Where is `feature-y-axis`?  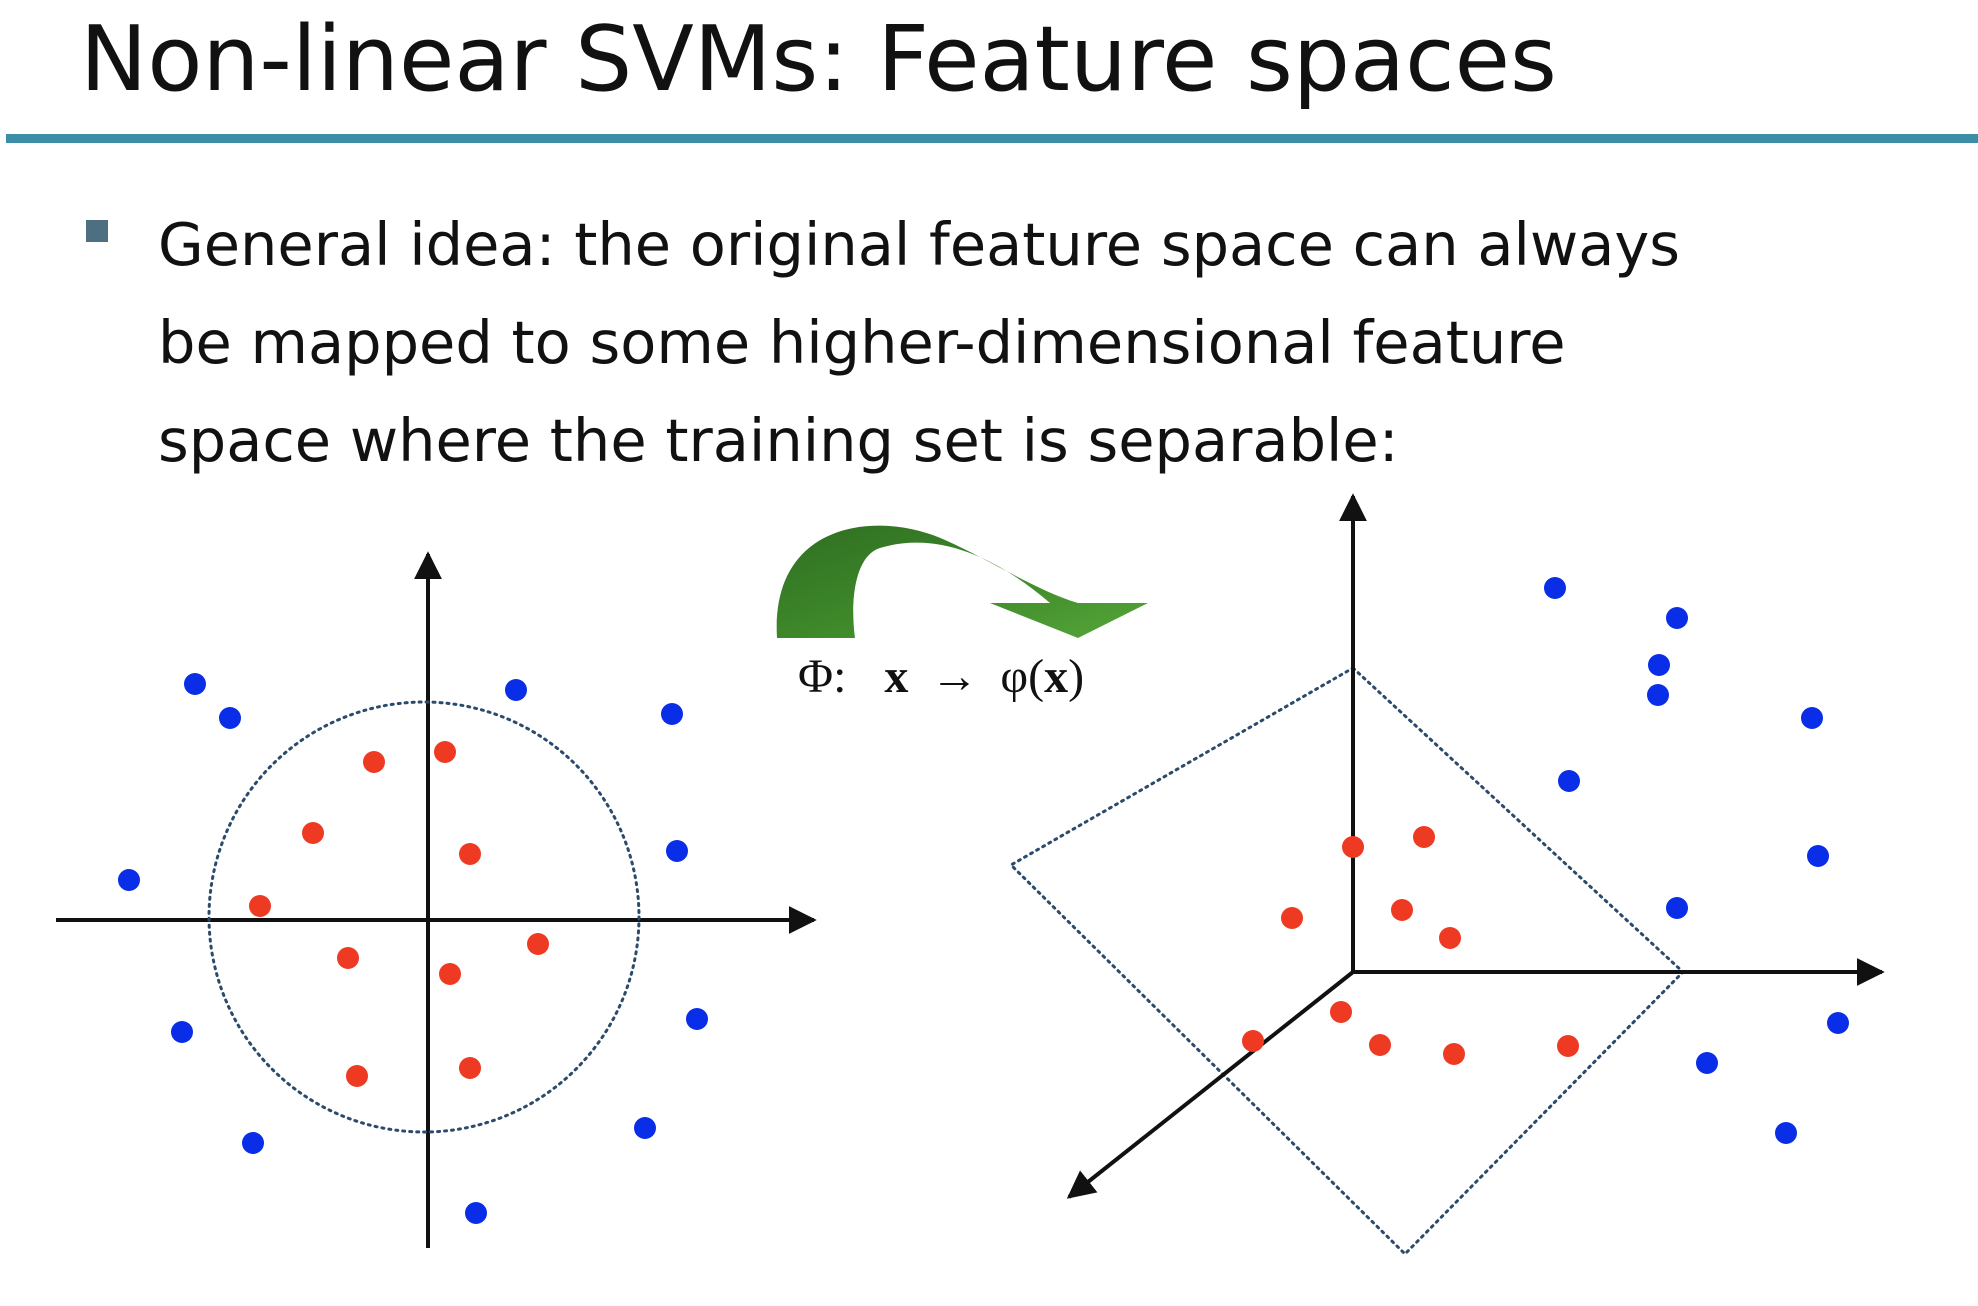 feature-y-axis is located at coordinates (1210, 1084).